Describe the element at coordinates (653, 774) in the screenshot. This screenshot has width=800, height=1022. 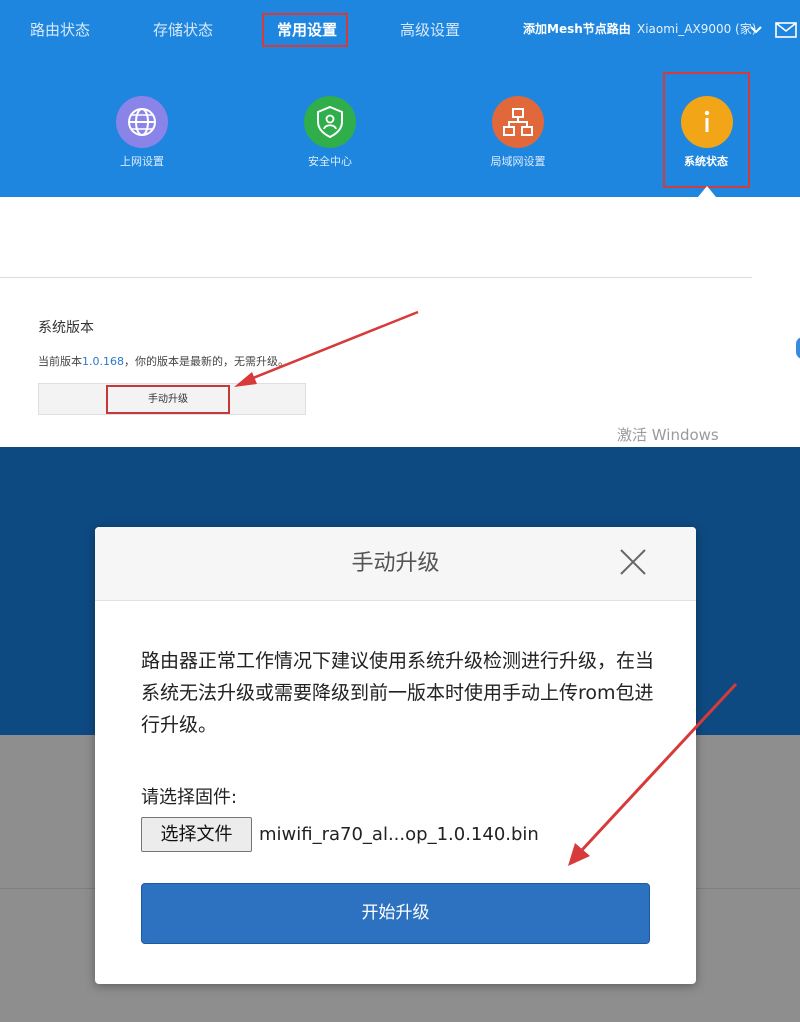
I see `red-arrow-start-upgrade` at that location.